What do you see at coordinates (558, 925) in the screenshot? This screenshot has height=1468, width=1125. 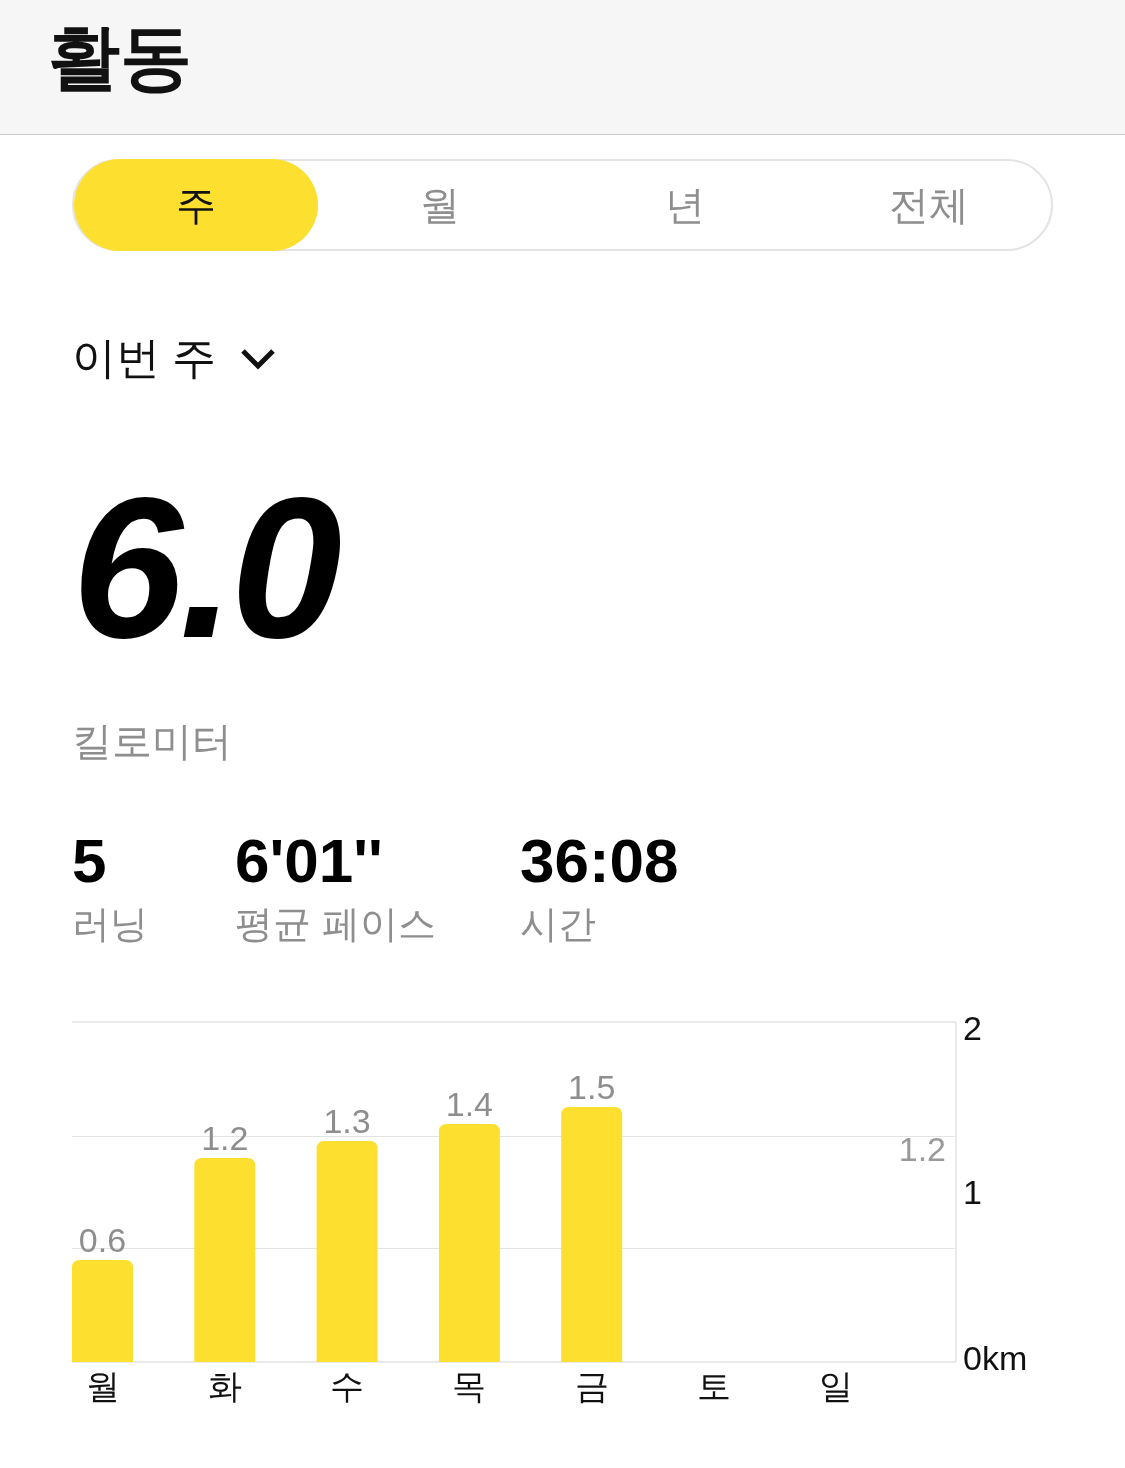 I see `stat-label: 시간` at bounding box center [558, 925].